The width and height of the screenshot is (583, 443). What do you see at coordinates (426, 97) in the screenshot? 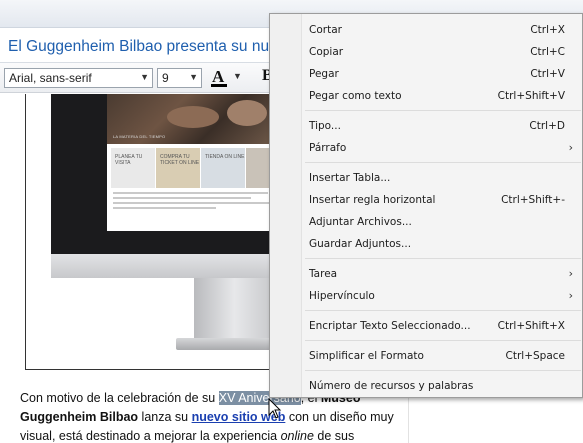
I see `menu-item-pegar-como-texto: Pegar como texto Ctrl+Shift+V` at bounding box center [426, 97].